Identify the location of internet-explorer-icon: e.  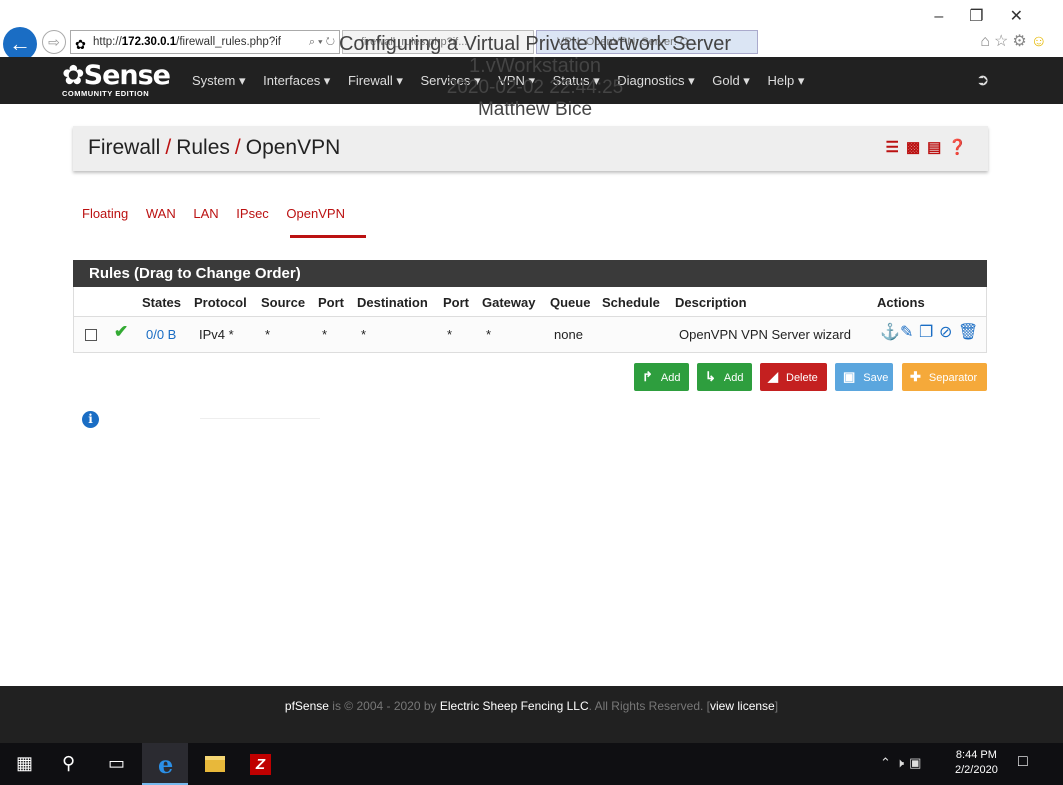
(165, 764).